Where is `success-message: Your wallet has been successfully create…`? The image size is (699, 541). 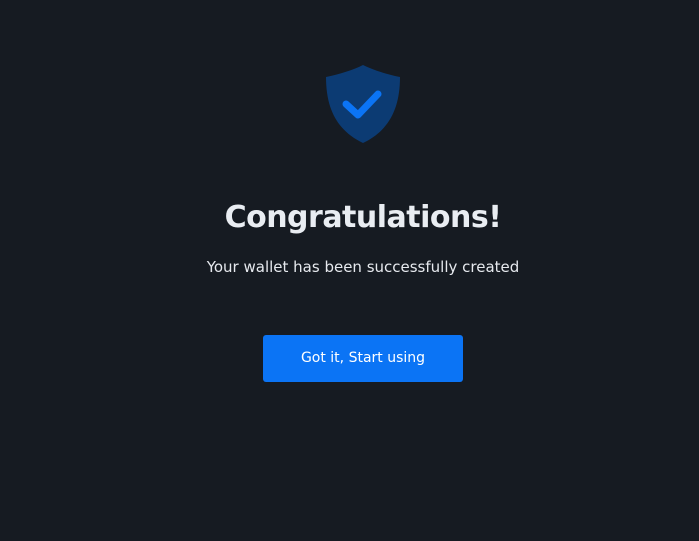
success-message: Your wallet has been successfully create… is located at coordinates (363, 267).